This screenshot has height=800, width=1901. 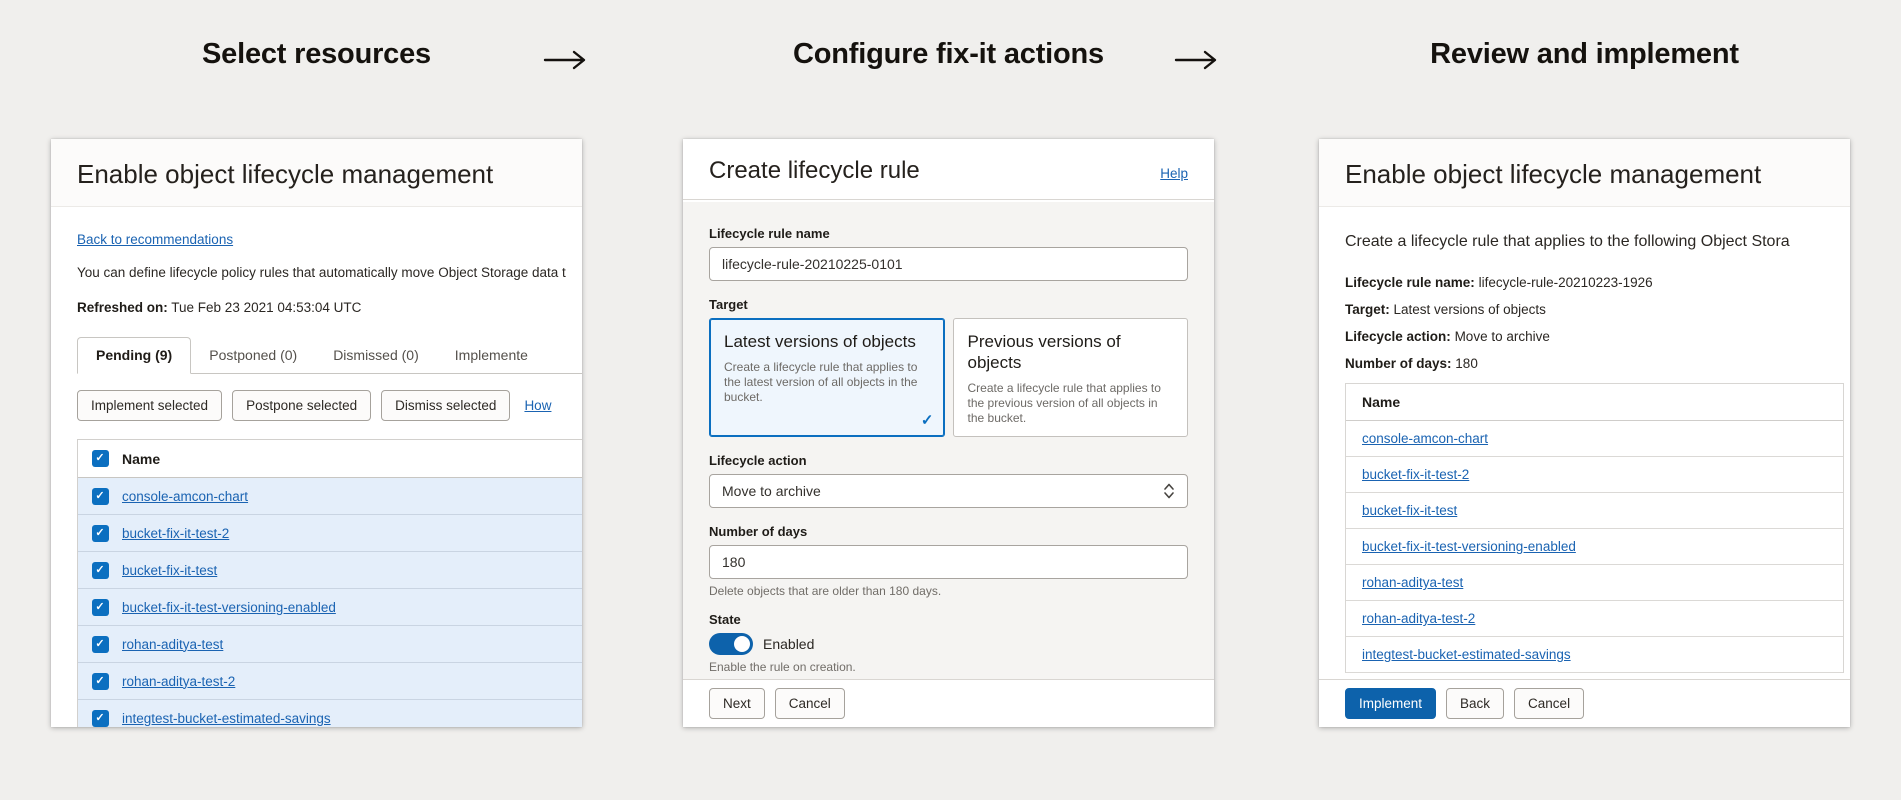 I want to click on state-toggle-row: Enabled, so click(x=948, y=644).